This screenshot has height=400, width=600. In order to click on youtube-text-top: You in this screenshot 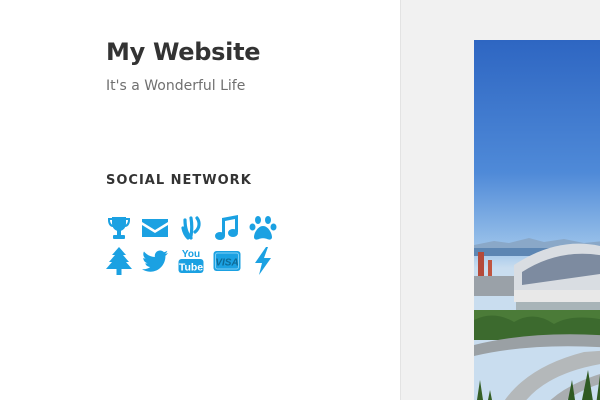, I will do `click(191, 254)`.